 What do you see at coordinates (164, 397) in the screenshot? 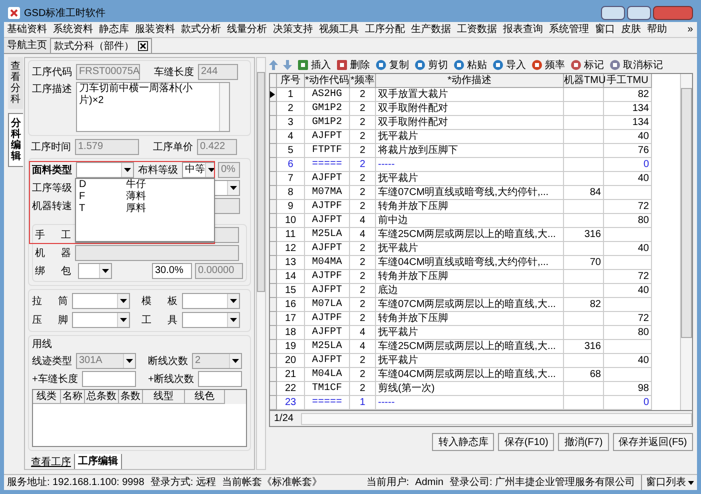
I see `column-header: 线型` at bounding box center [164, 397].